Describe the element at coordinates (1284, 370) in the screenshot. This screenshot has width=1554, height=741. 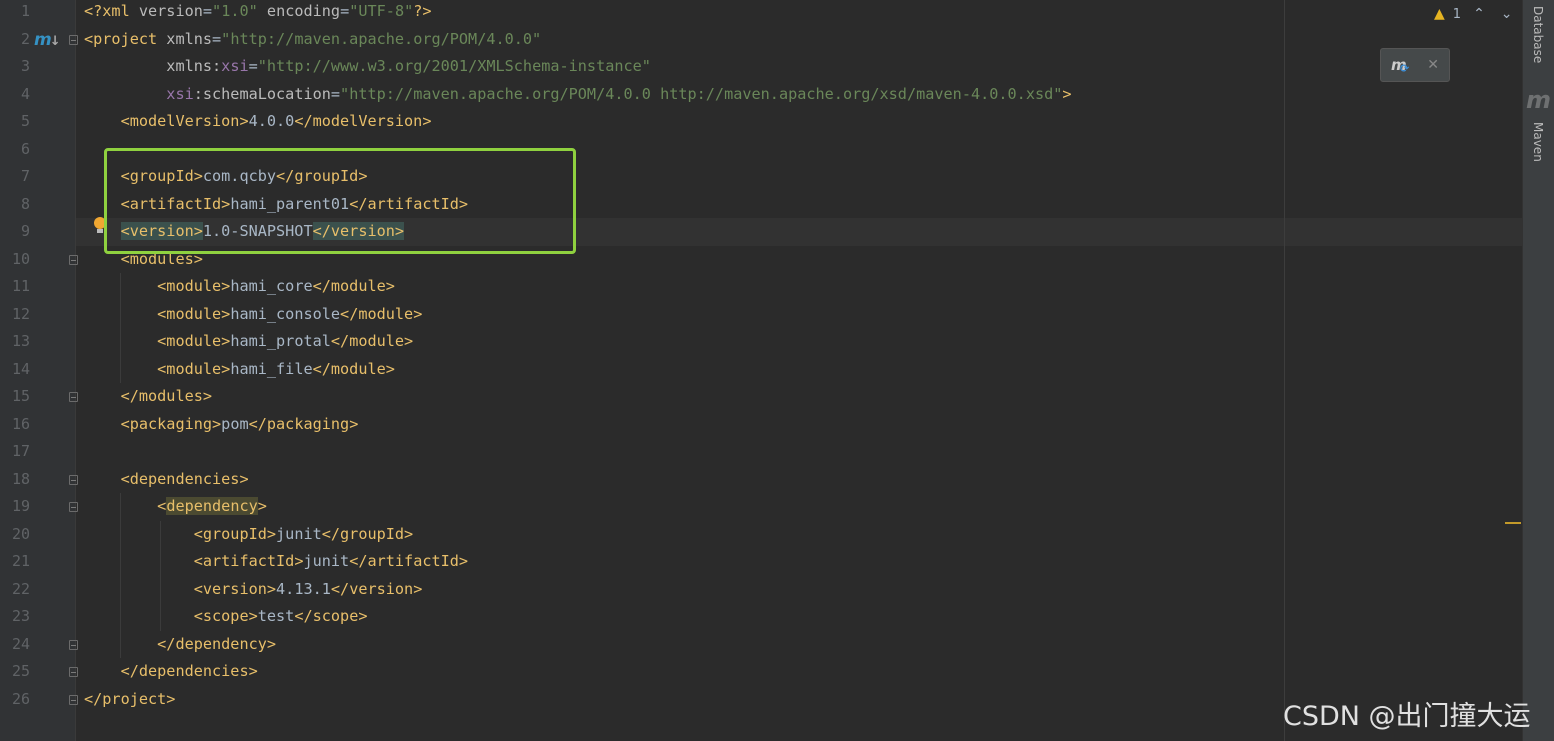
I see `right-margin-guide` at that location.